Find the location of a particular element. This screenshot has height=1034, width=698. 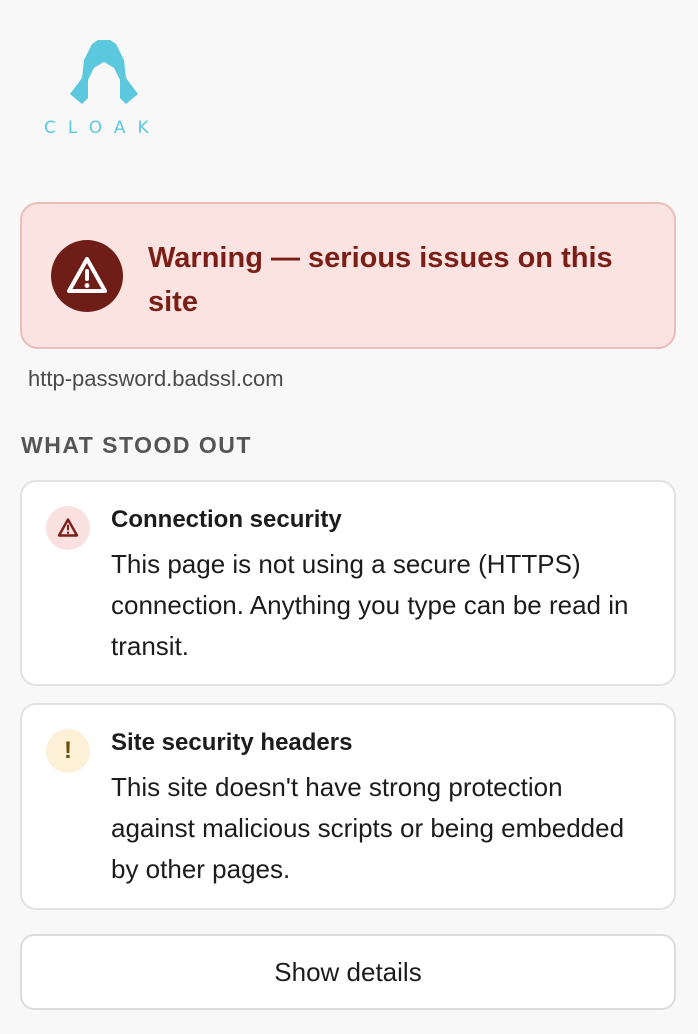

finding-title: Connection security is located at coordinates (226, 519).